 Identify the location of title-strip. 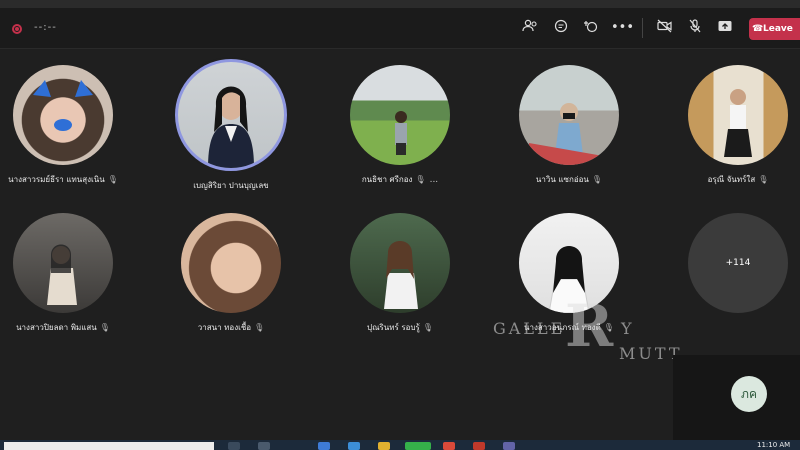
(400, 4).